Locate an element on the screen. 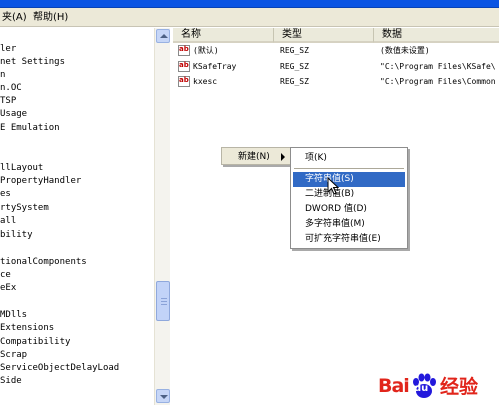 The width and height of the screenshot is (499, 405). table-row: ab (默认) REG_SZ (数值未设置) is located at coordinates (336, 50).